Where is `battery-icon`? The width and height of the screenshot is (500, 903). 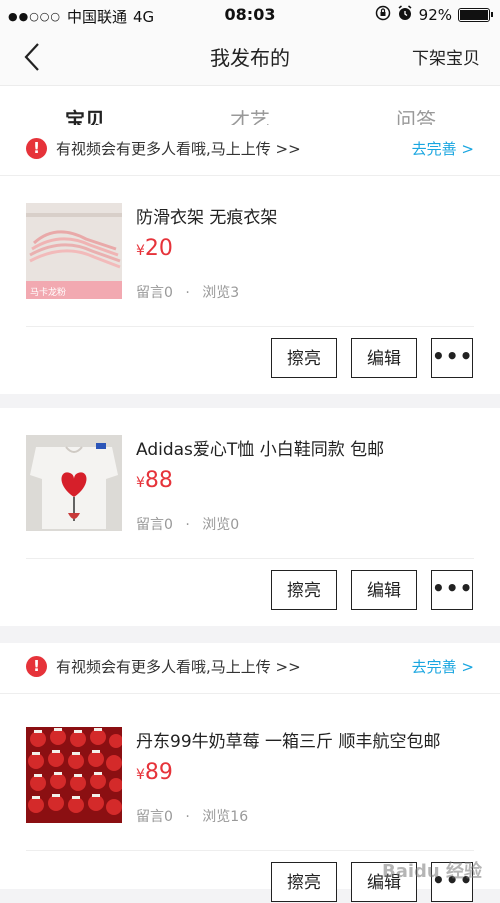
battery-icon is located at coordinates (475, 15).